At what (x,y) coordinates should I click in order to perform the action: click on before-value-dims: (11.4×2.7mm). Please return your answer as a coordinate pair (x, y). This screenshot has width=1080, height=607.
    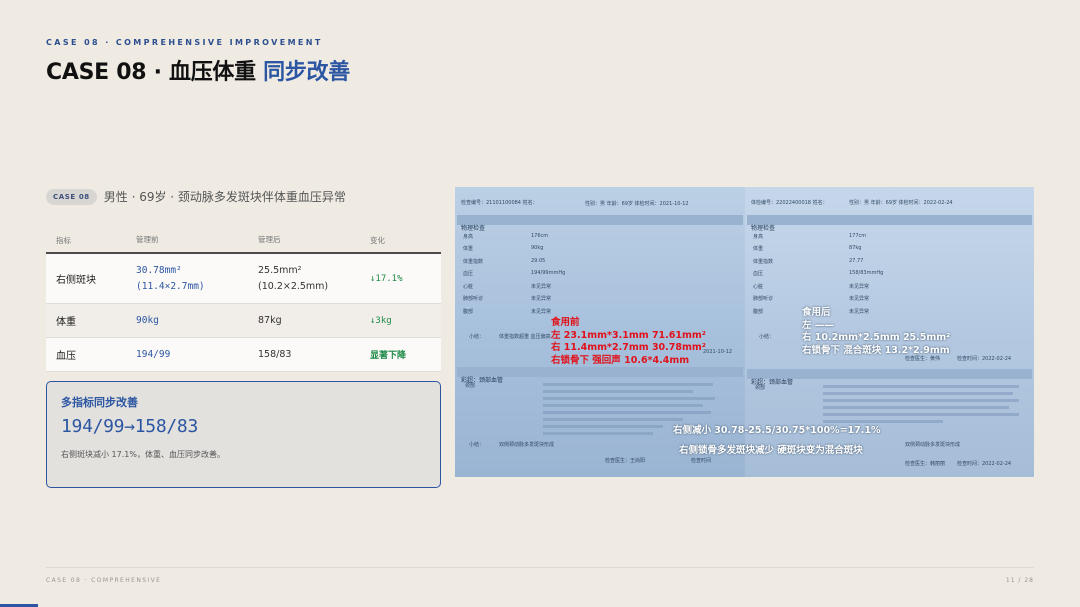
    Looking at the image, I should click on (170, 286).